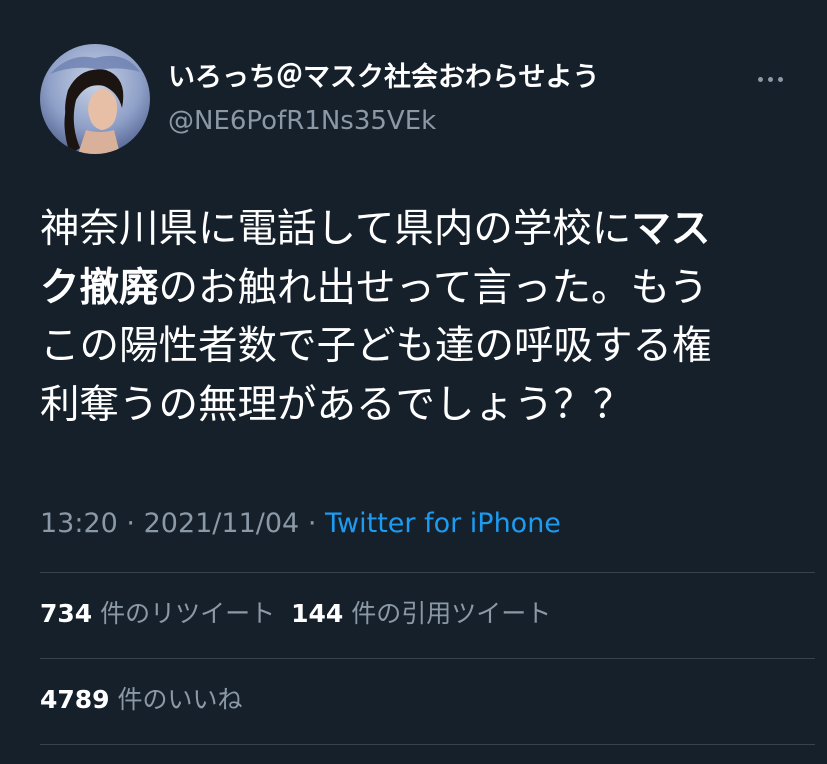 Image resolution: width=827 pixels, height=764 pixels. I want to click on user-handle: @NE6PofR1Ns35VEk, so click(302, 121).